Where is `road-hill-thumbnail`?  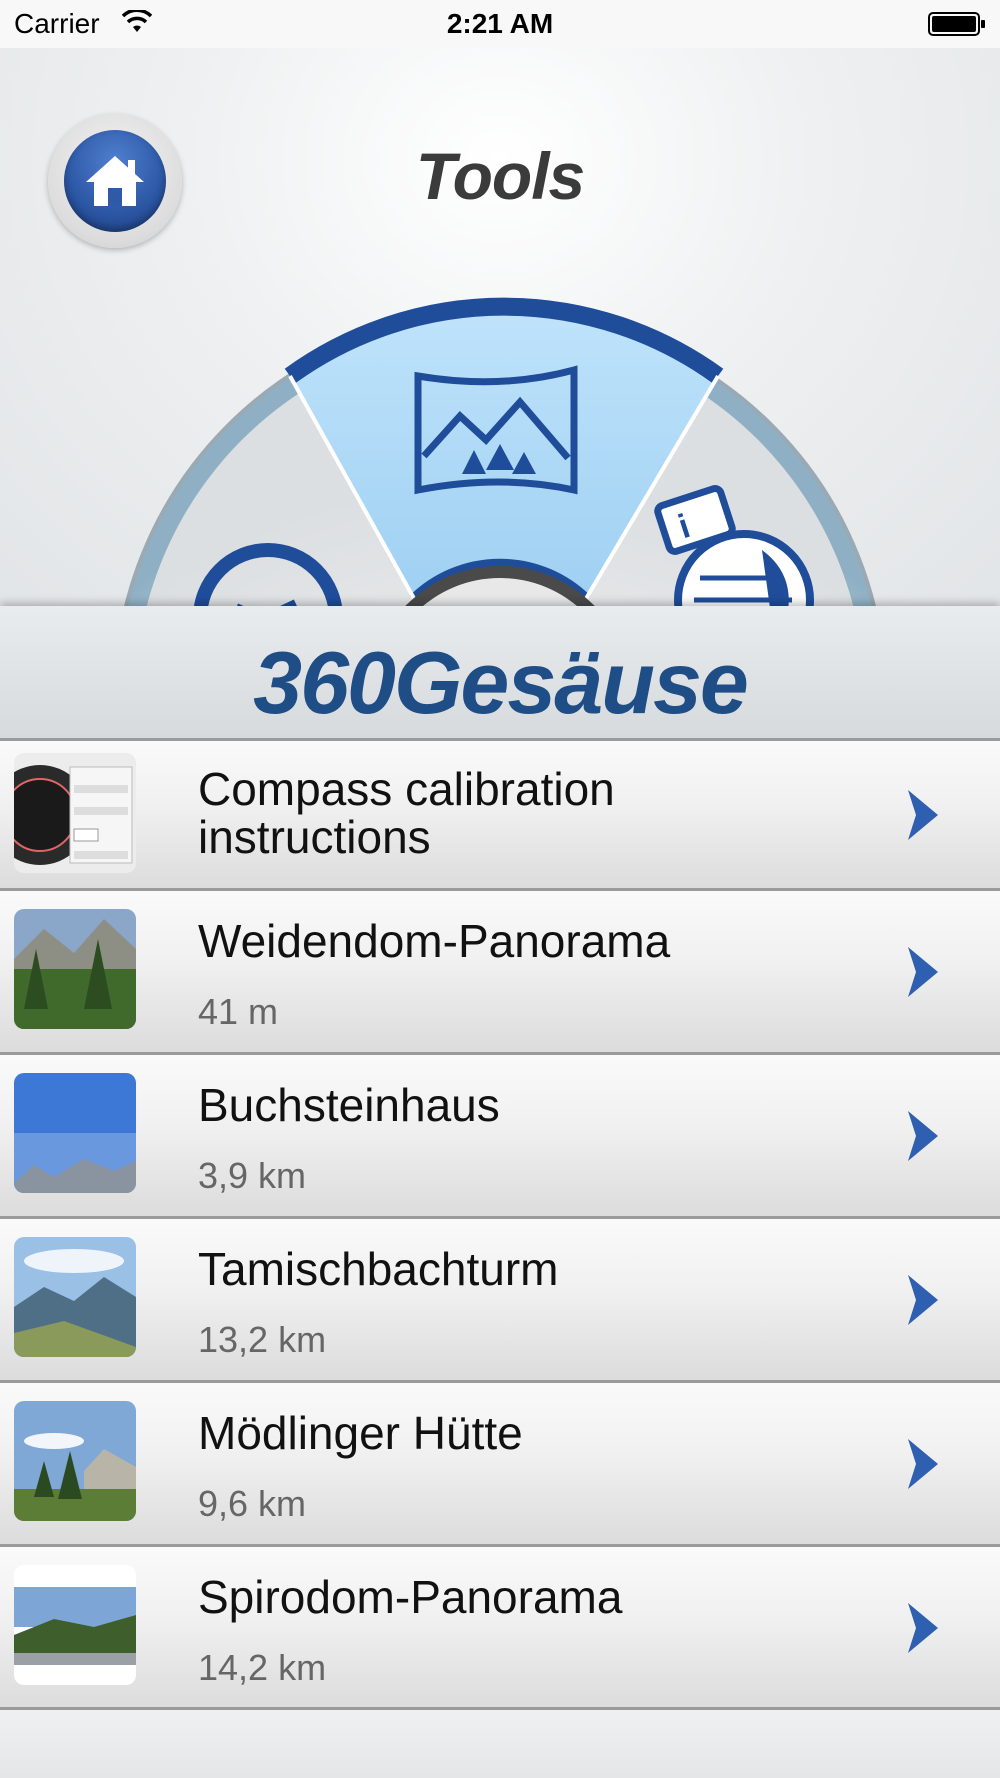
road-hill-thumbnail is located at coordinates (75, 1625).